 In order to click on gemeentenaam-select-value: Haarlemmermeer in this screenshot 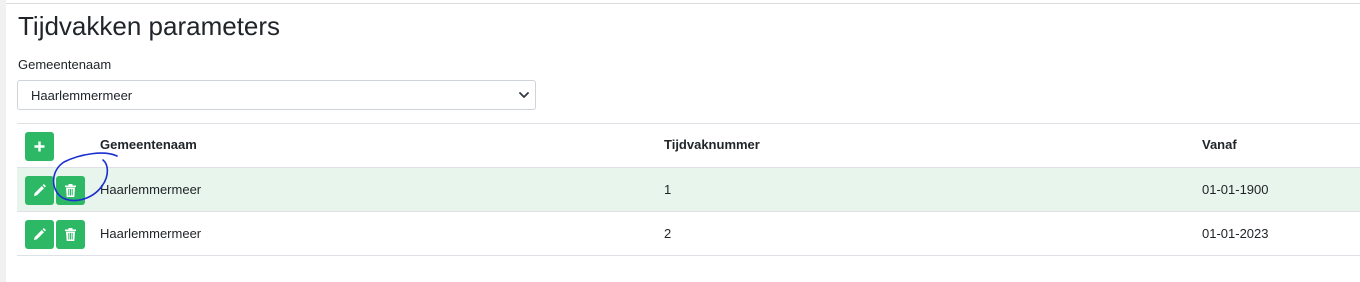, I will do `click(82, 95)`.